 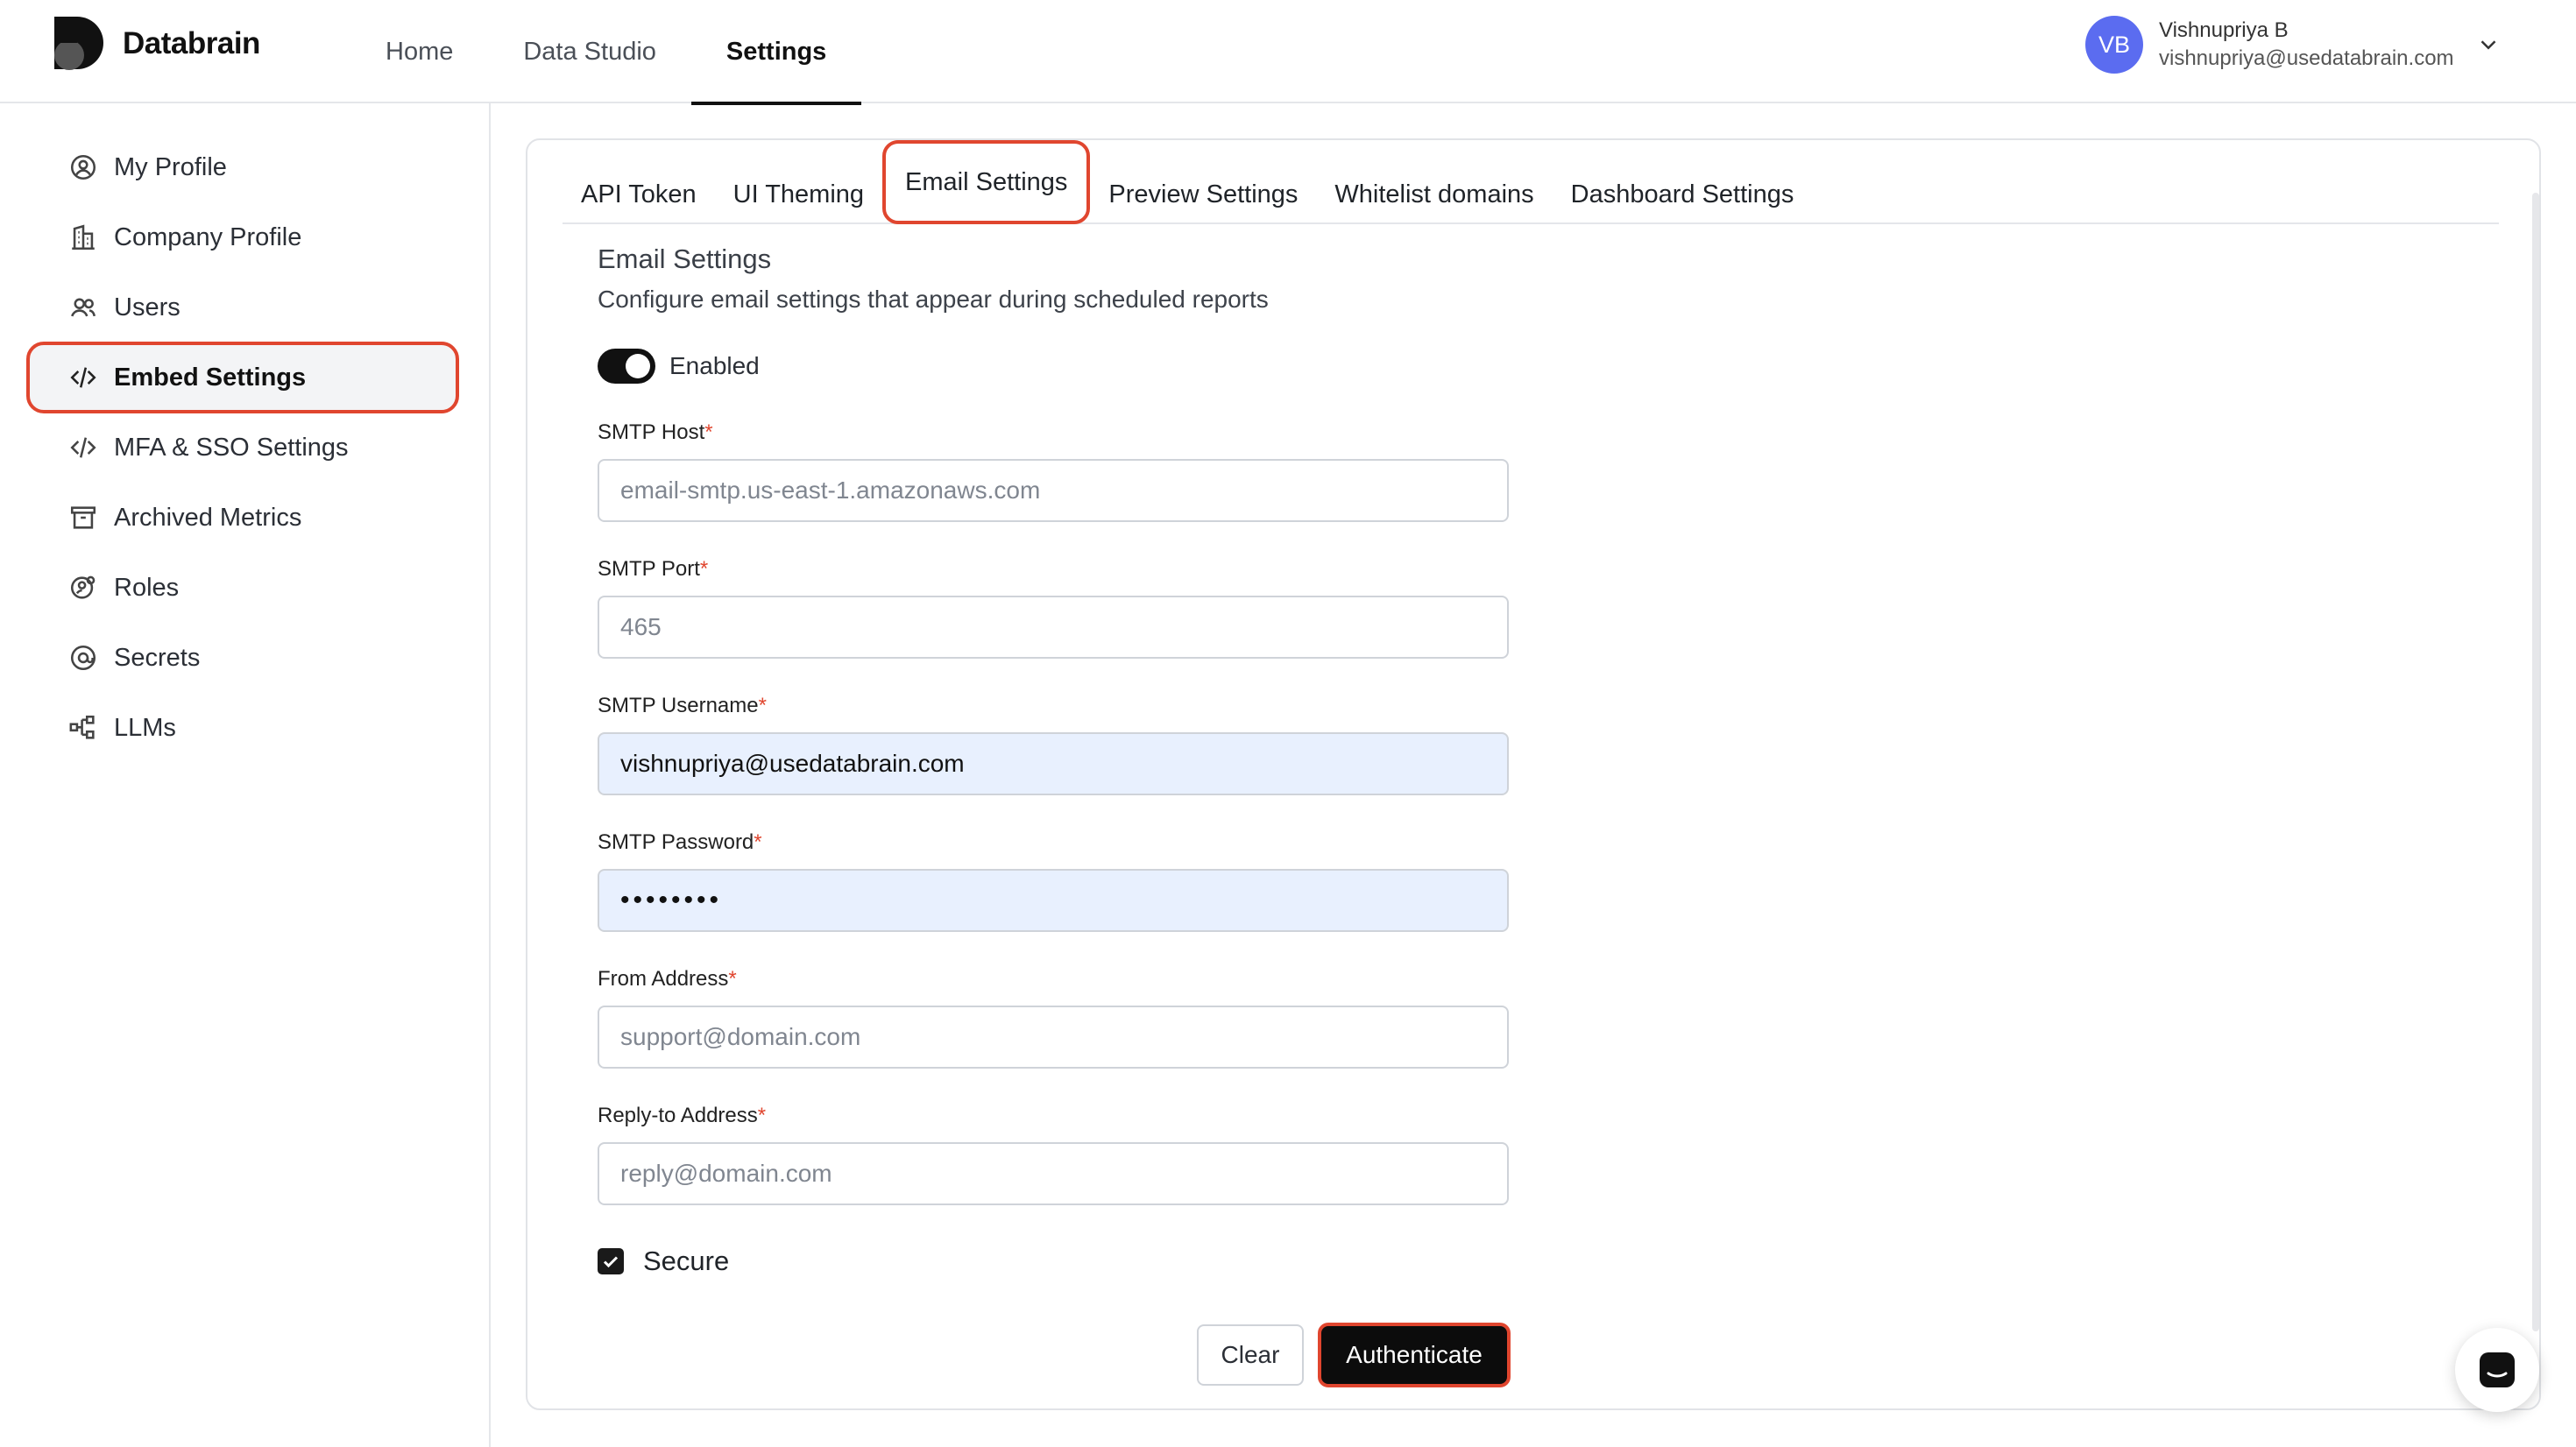 I want to click on smtp-host-input: email-smtp.us-east-1.amazonaws.com, so click(x=1053, y=490).